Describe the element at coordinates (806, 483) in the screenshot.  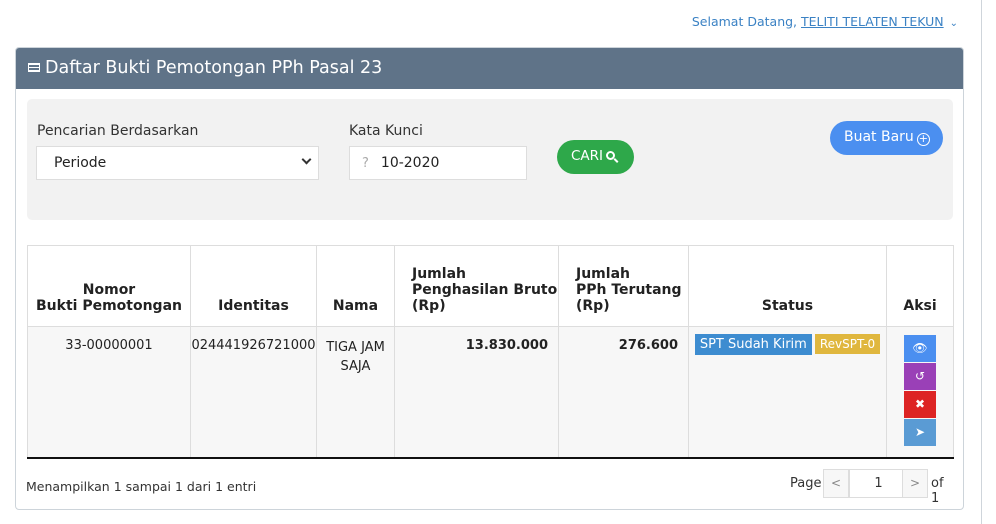
I see `page-label: Page` at that location.